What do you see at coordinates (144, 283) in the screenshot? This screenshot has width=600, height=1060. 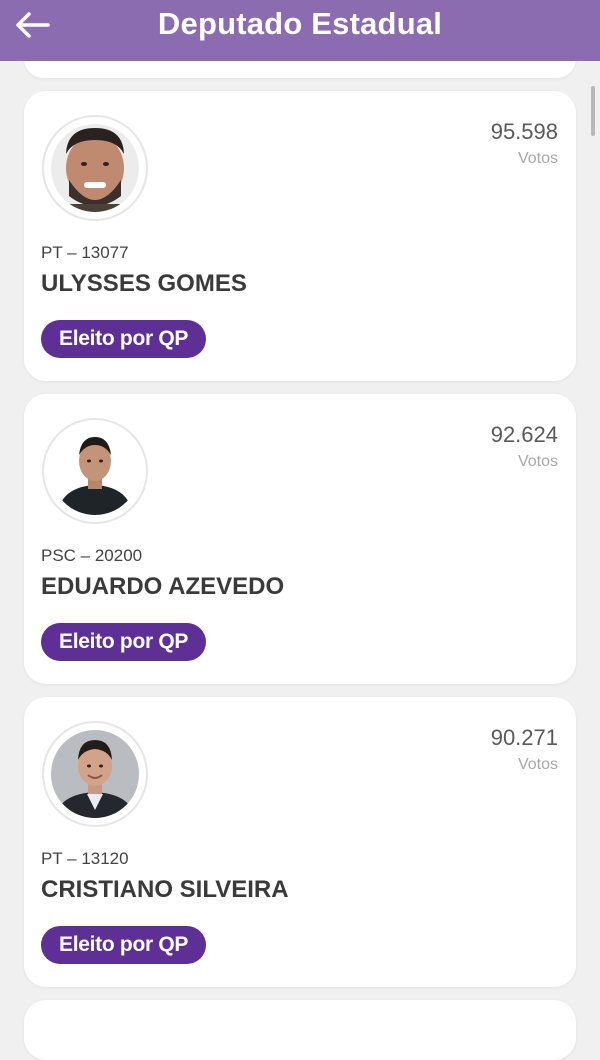 I see `candidate-name: ULYSSES GOMES` at bounding box center [144, 283].